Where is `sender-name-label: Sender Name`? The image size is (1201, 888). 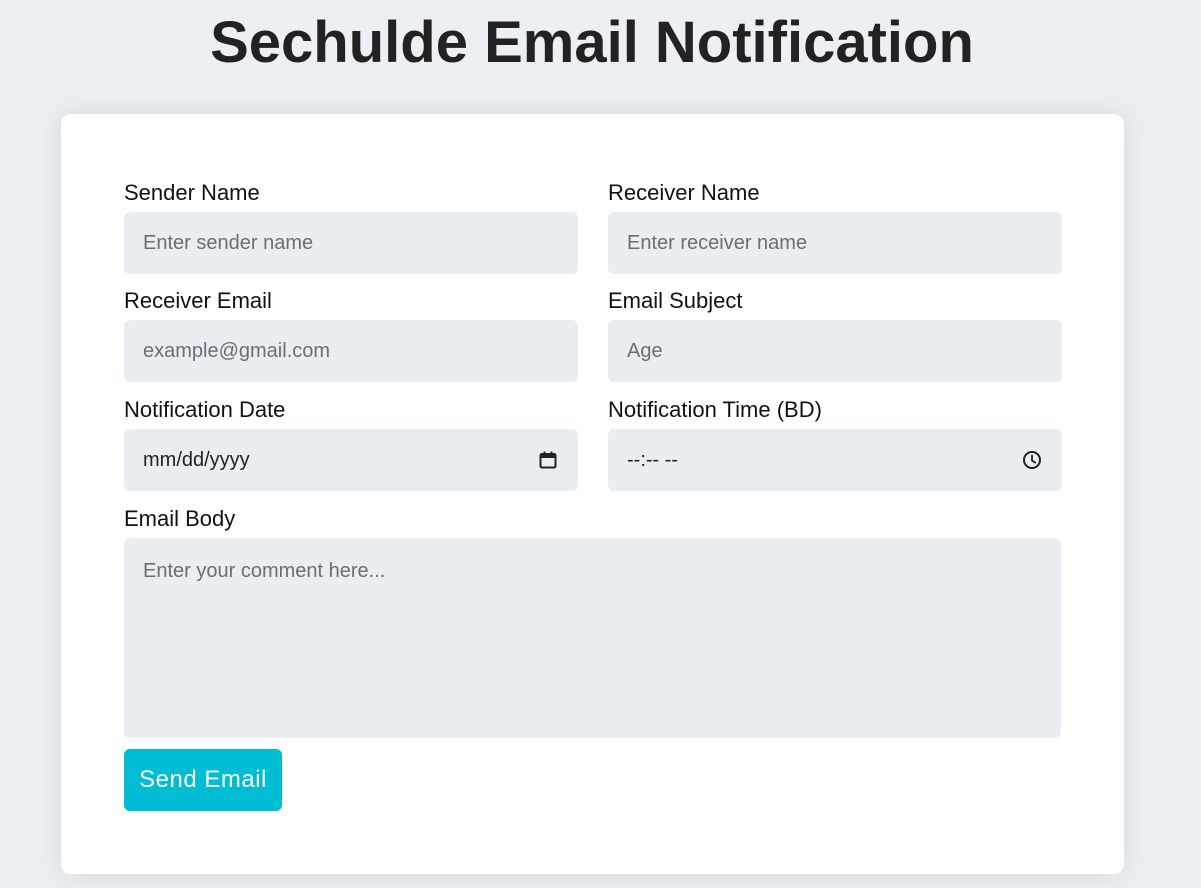 sender-name-label: Sender Name is located at coordinates (192, 192).